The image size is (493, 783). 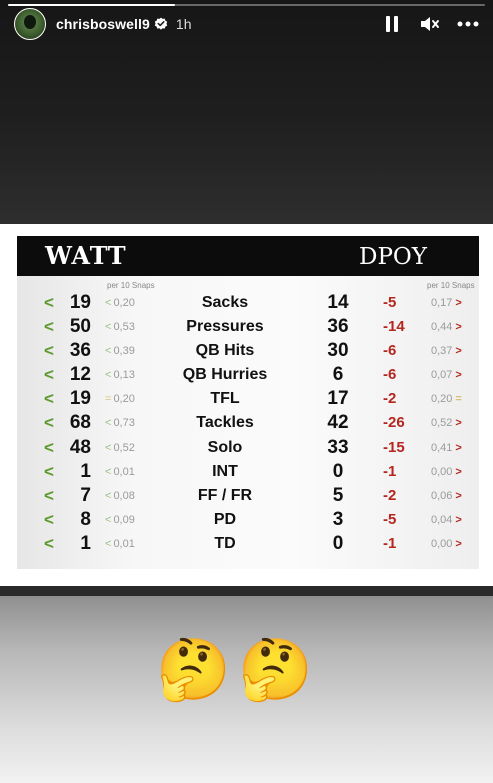 What do you see at coordinates (458, 399) in the screenshot?
I see `dpoy-rate-compare: =` at bounding box center [458, 399].